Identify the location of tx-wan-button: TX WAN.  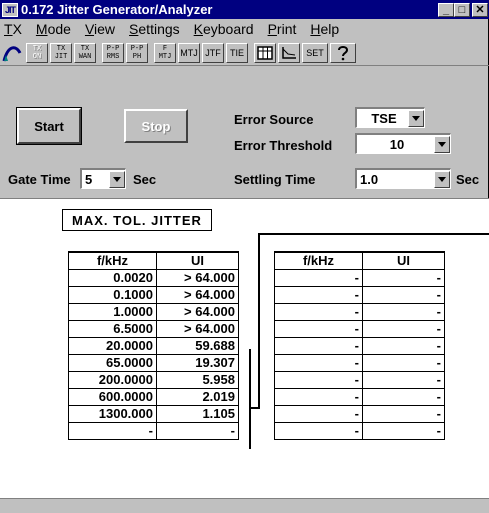
(85, 52).